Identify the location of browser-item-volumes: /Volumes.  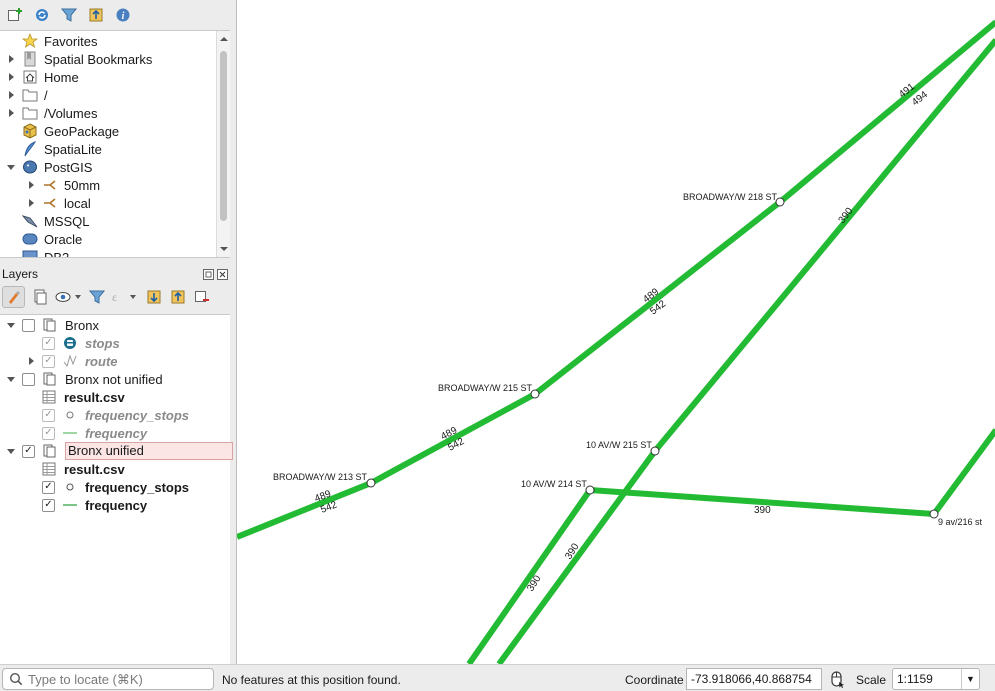
(51, 113).